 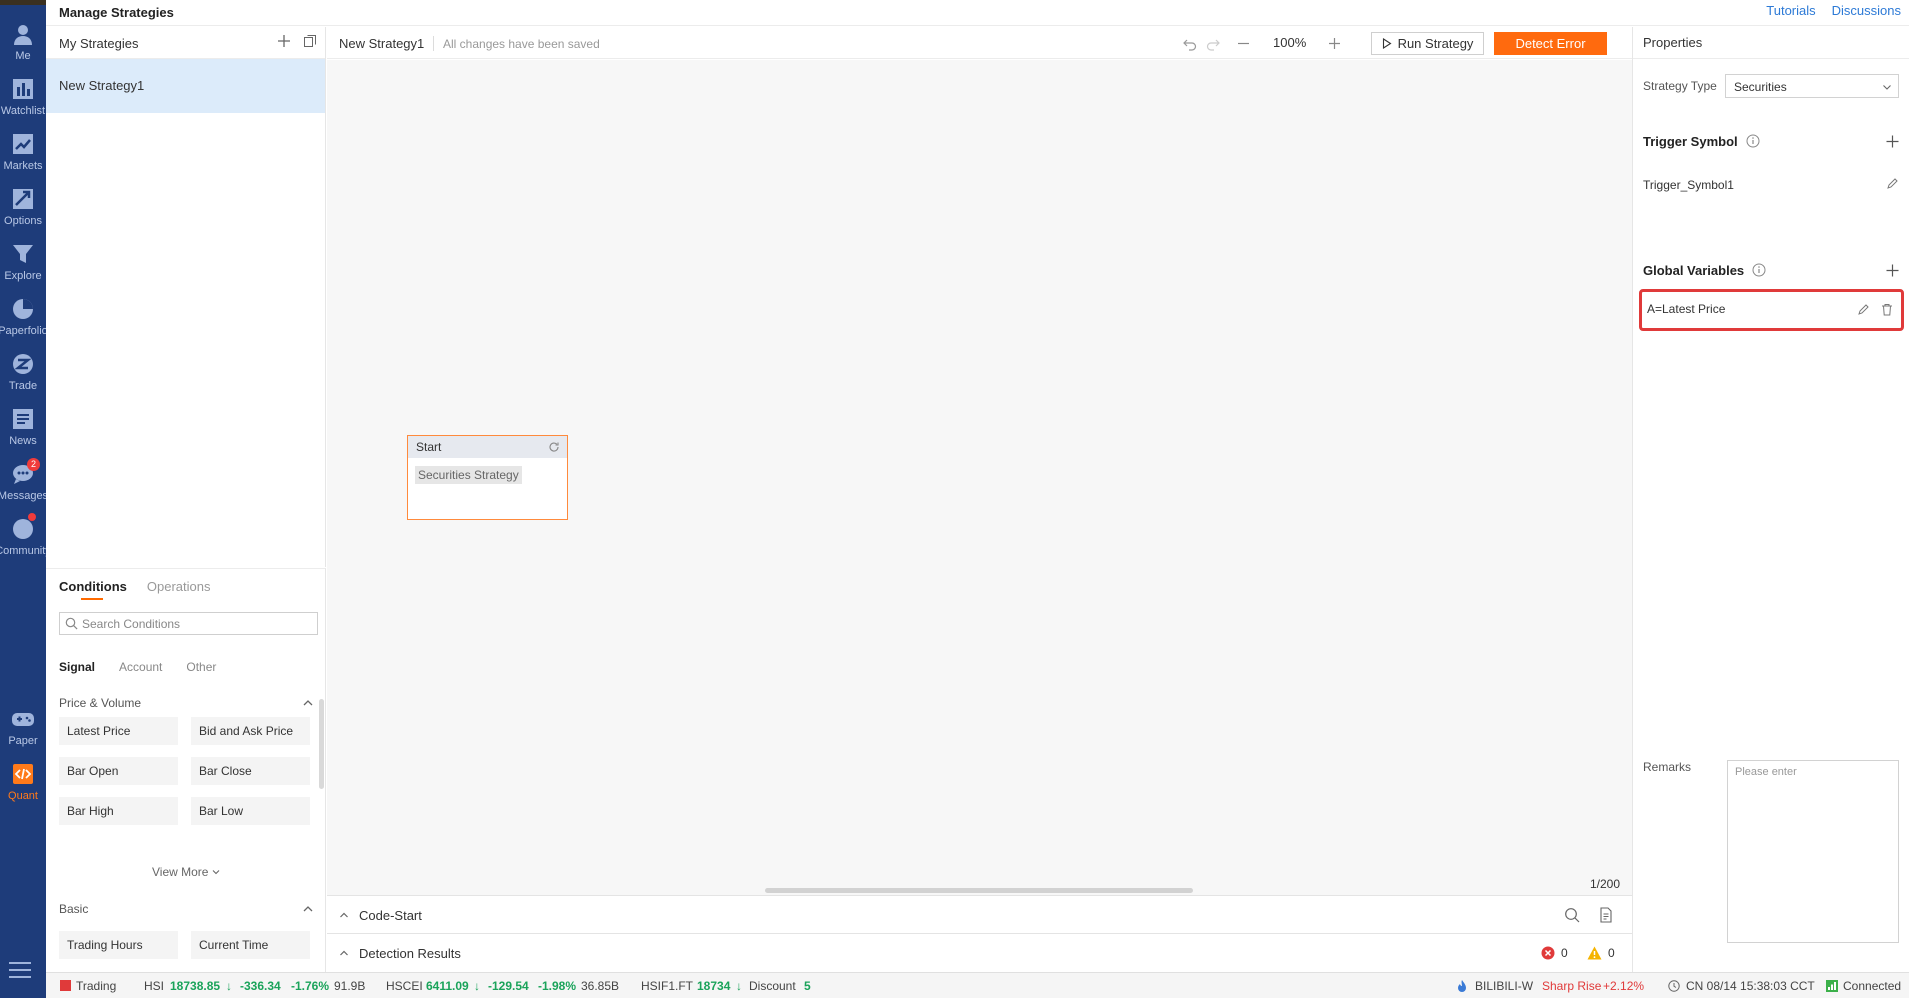 I want to click on bar-chart-icon, so click(x=23, y=89).